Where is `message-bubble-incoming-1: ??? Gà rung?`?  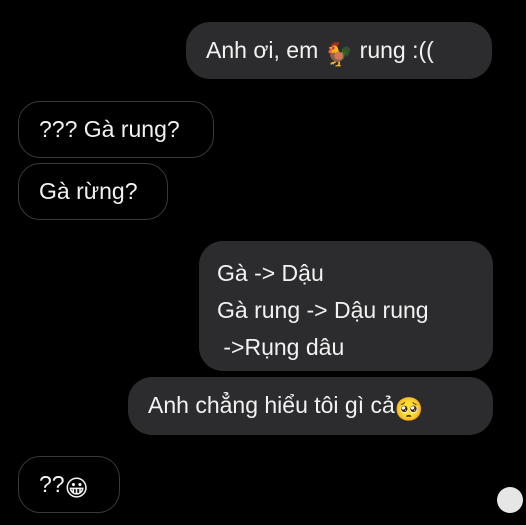
message-bubble-incoming-1: ??? Gà rung? is located at coordinates (116, 129).